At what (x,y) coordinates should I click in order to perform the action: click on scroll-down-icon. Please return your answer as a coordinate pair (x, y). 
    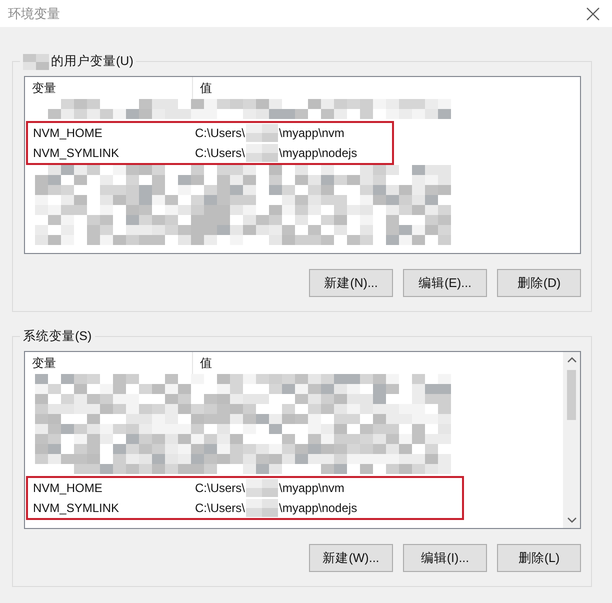
    Looking at the image, I should click on (571, 520).